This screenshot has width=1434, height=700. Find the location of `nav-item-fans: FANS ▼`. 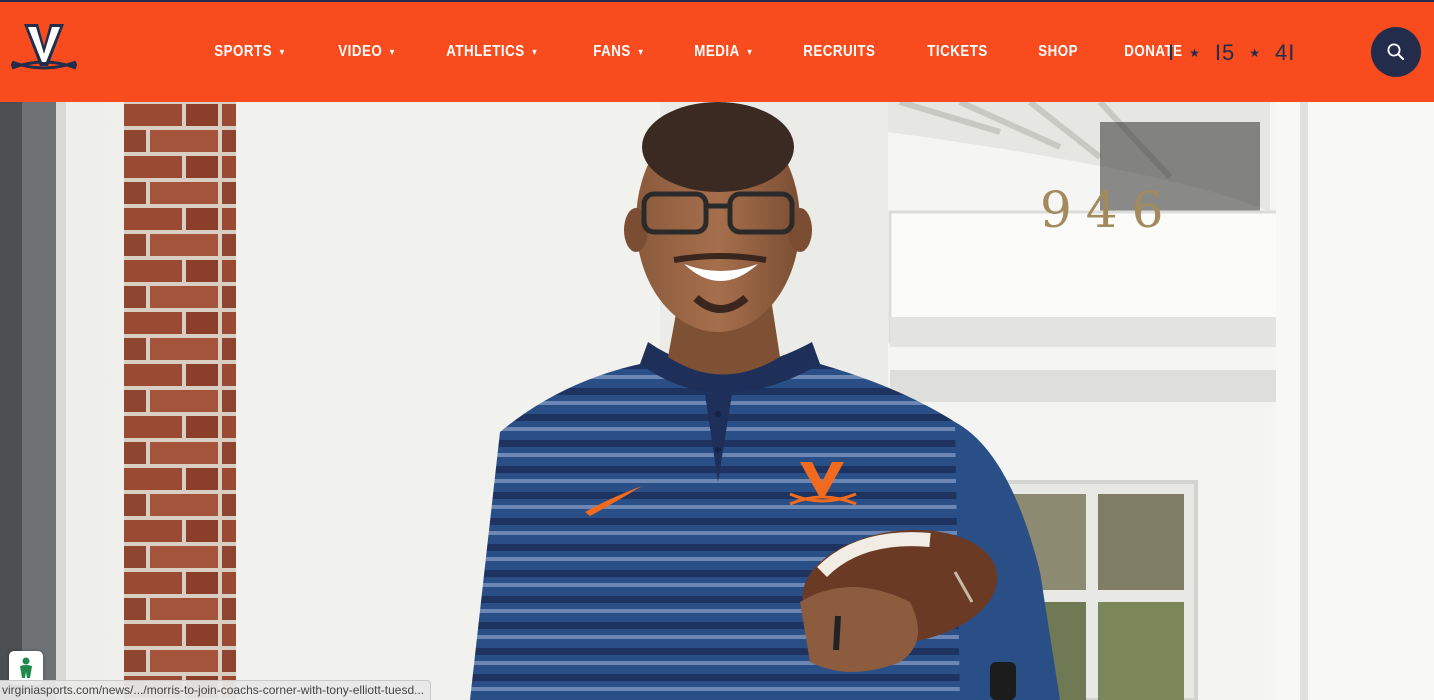

nav-item-fans: FANS ▼ is located at coordinates (619, 52).